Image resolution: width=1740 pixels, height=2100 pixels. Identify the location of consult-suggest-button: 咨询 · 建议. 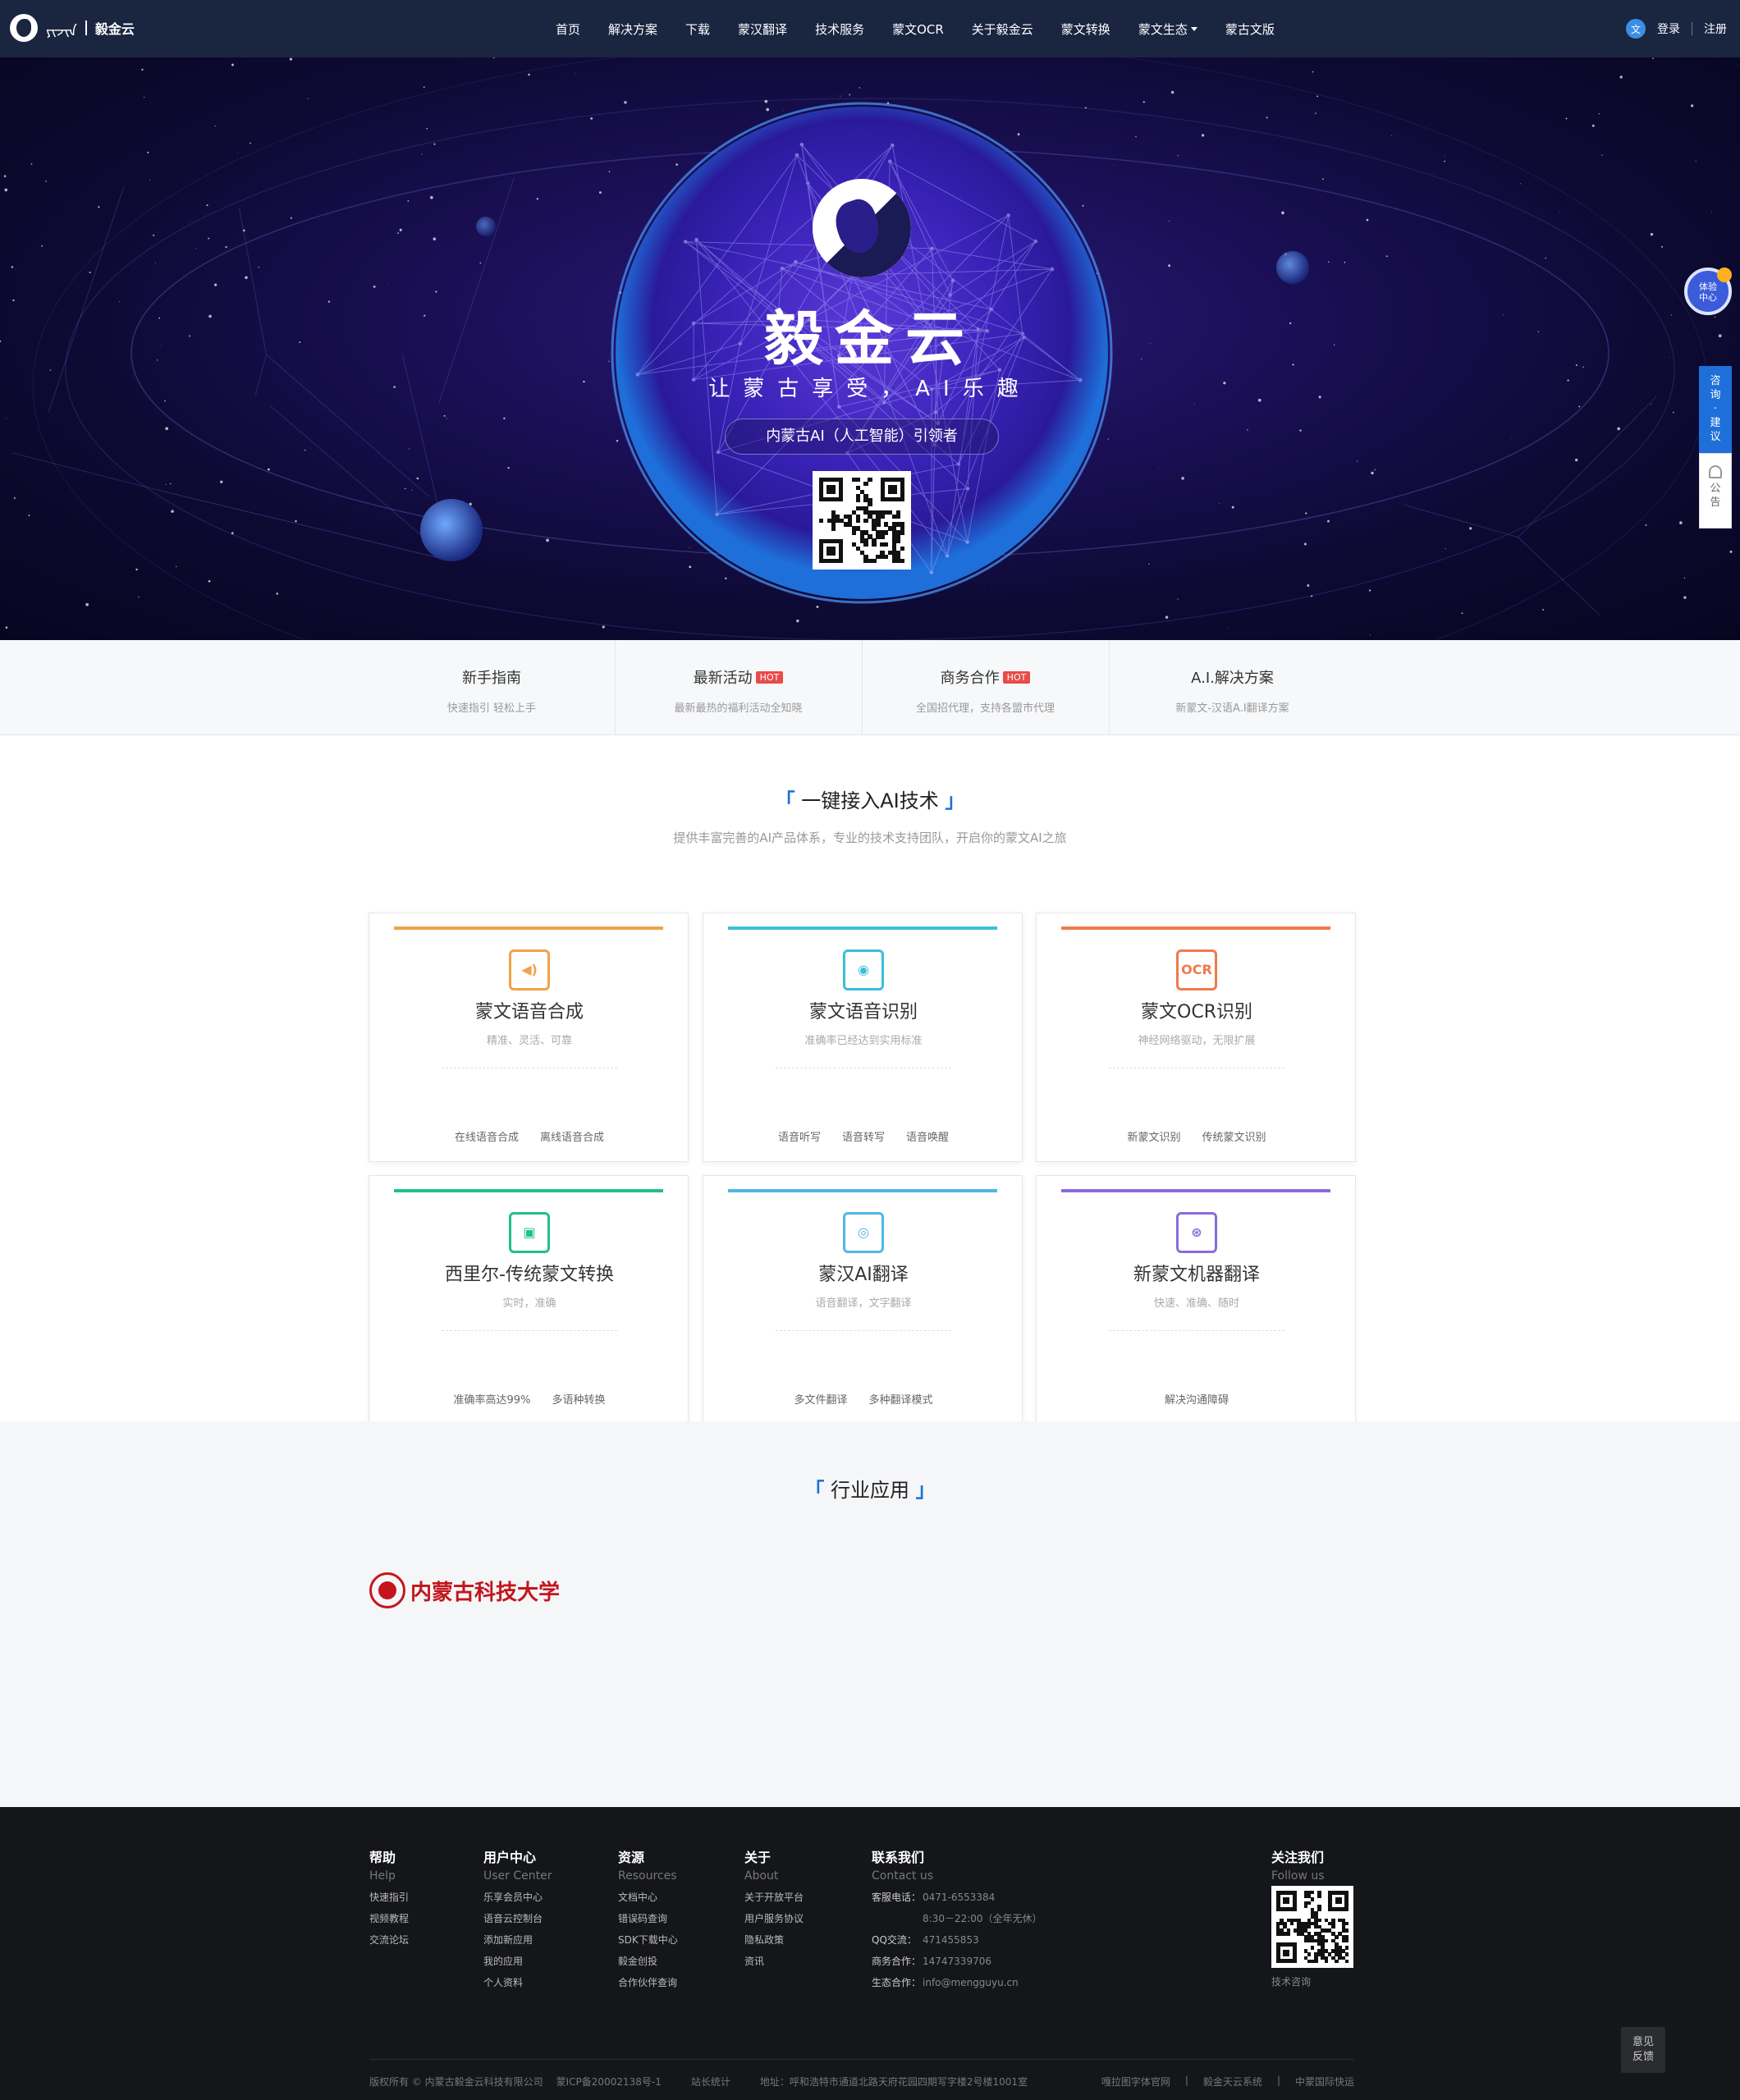
(1715, 410).